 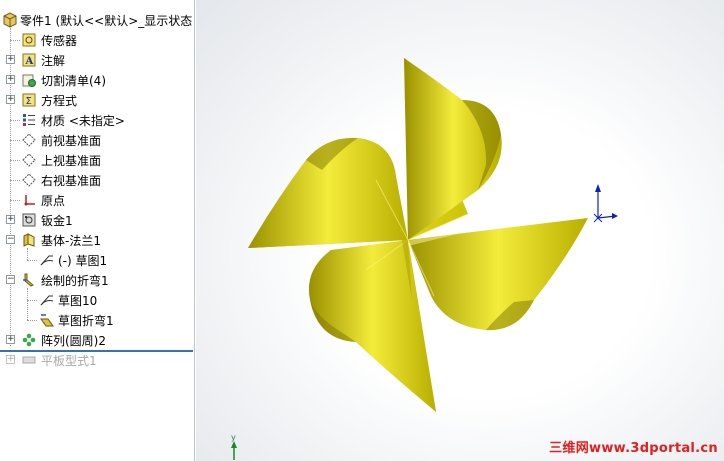 I want to click on reference-triad, so click(x=605, y=203).